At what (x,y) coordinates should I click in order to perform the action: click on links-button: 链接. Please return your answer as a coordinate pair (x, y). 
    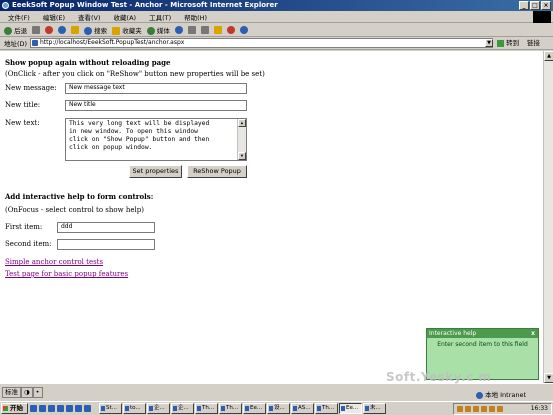
    Looking at the image, I should click on (533, 43).